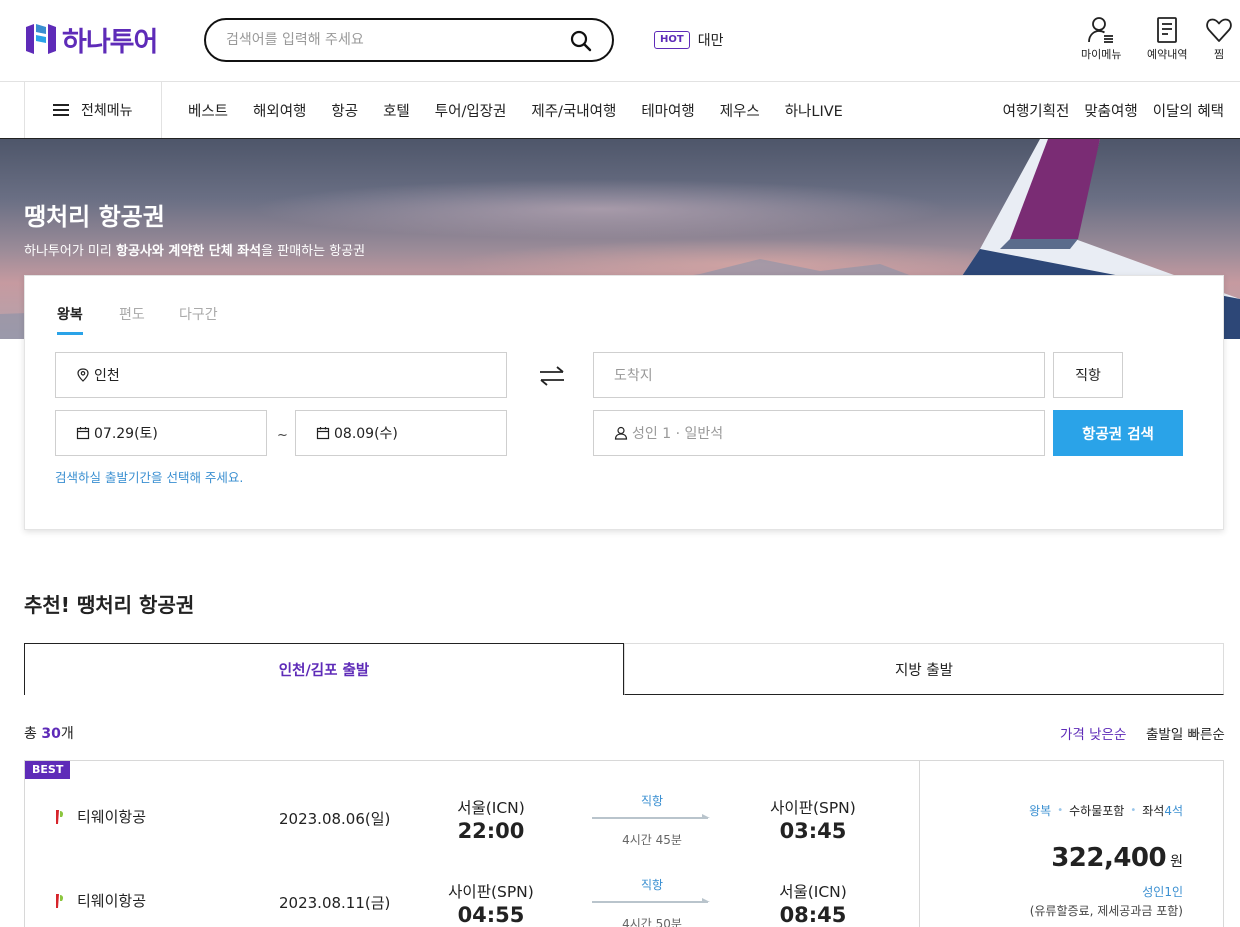 The height and width of the screenshot is (927, 1240). Describe the element at coordinates (1106, 911) in the screenshot. I see `tax-note: (유류할증료, 제세공과금 포함)` at that location.